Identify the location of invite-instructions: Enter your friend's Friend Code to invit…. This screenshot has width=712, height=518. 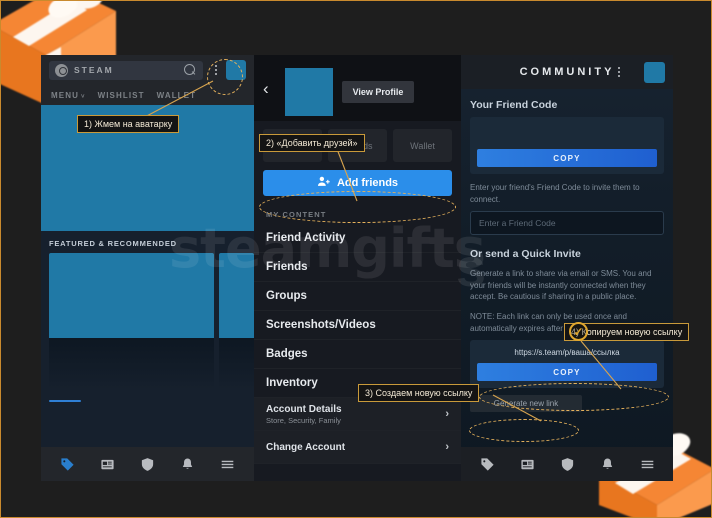
(555, 193).